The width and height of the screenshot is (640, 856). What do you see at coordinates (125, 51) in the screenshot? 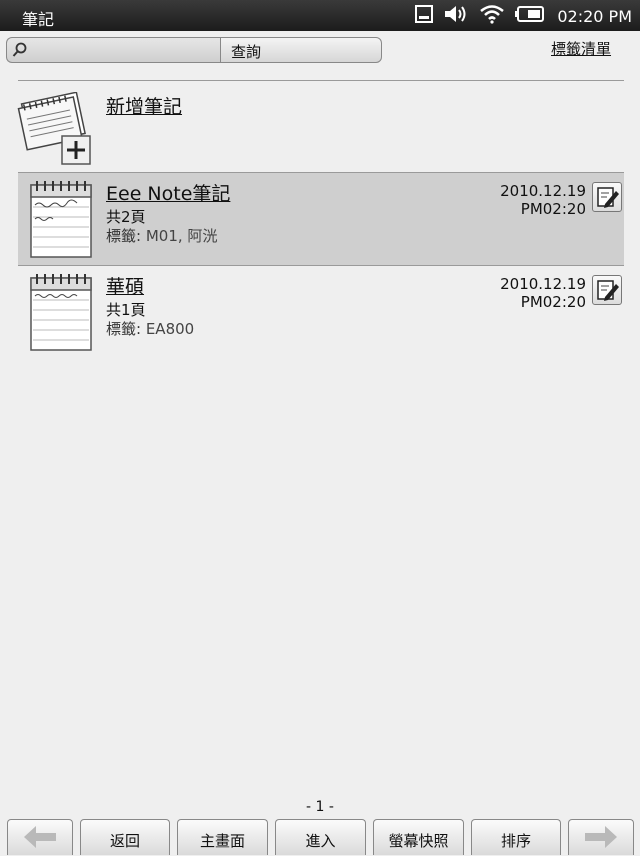
I see `search-input` at bounding box center [125, 51].